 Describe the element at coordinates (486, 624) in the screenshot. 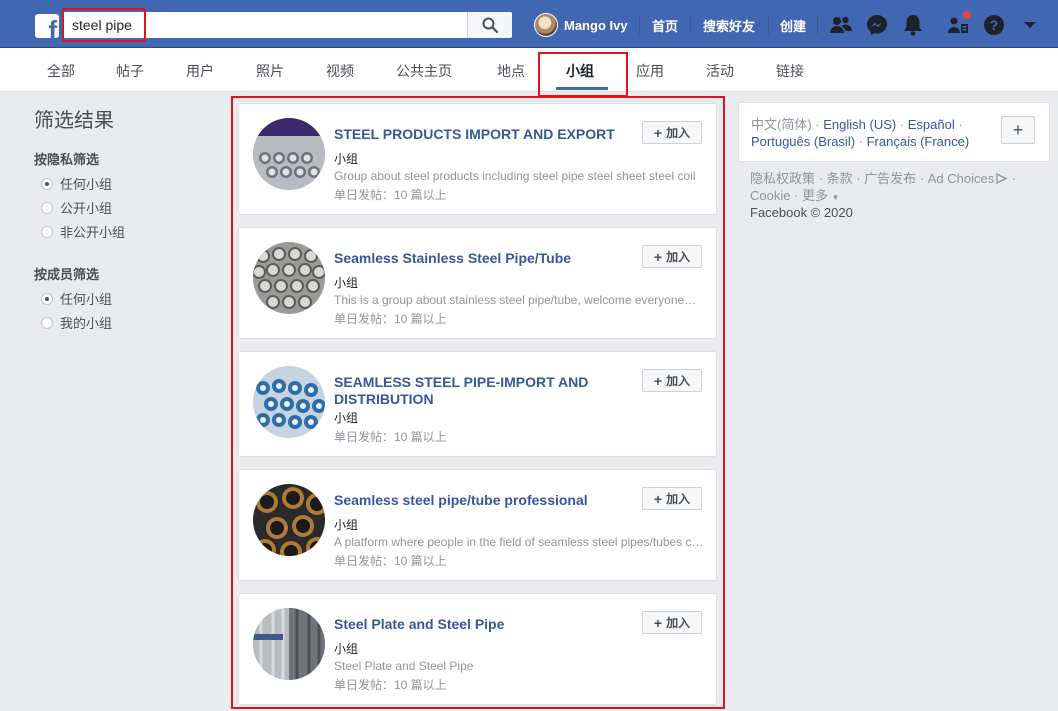

I see `group-title-link: Steel Plate and Steel Pipe` at that location.